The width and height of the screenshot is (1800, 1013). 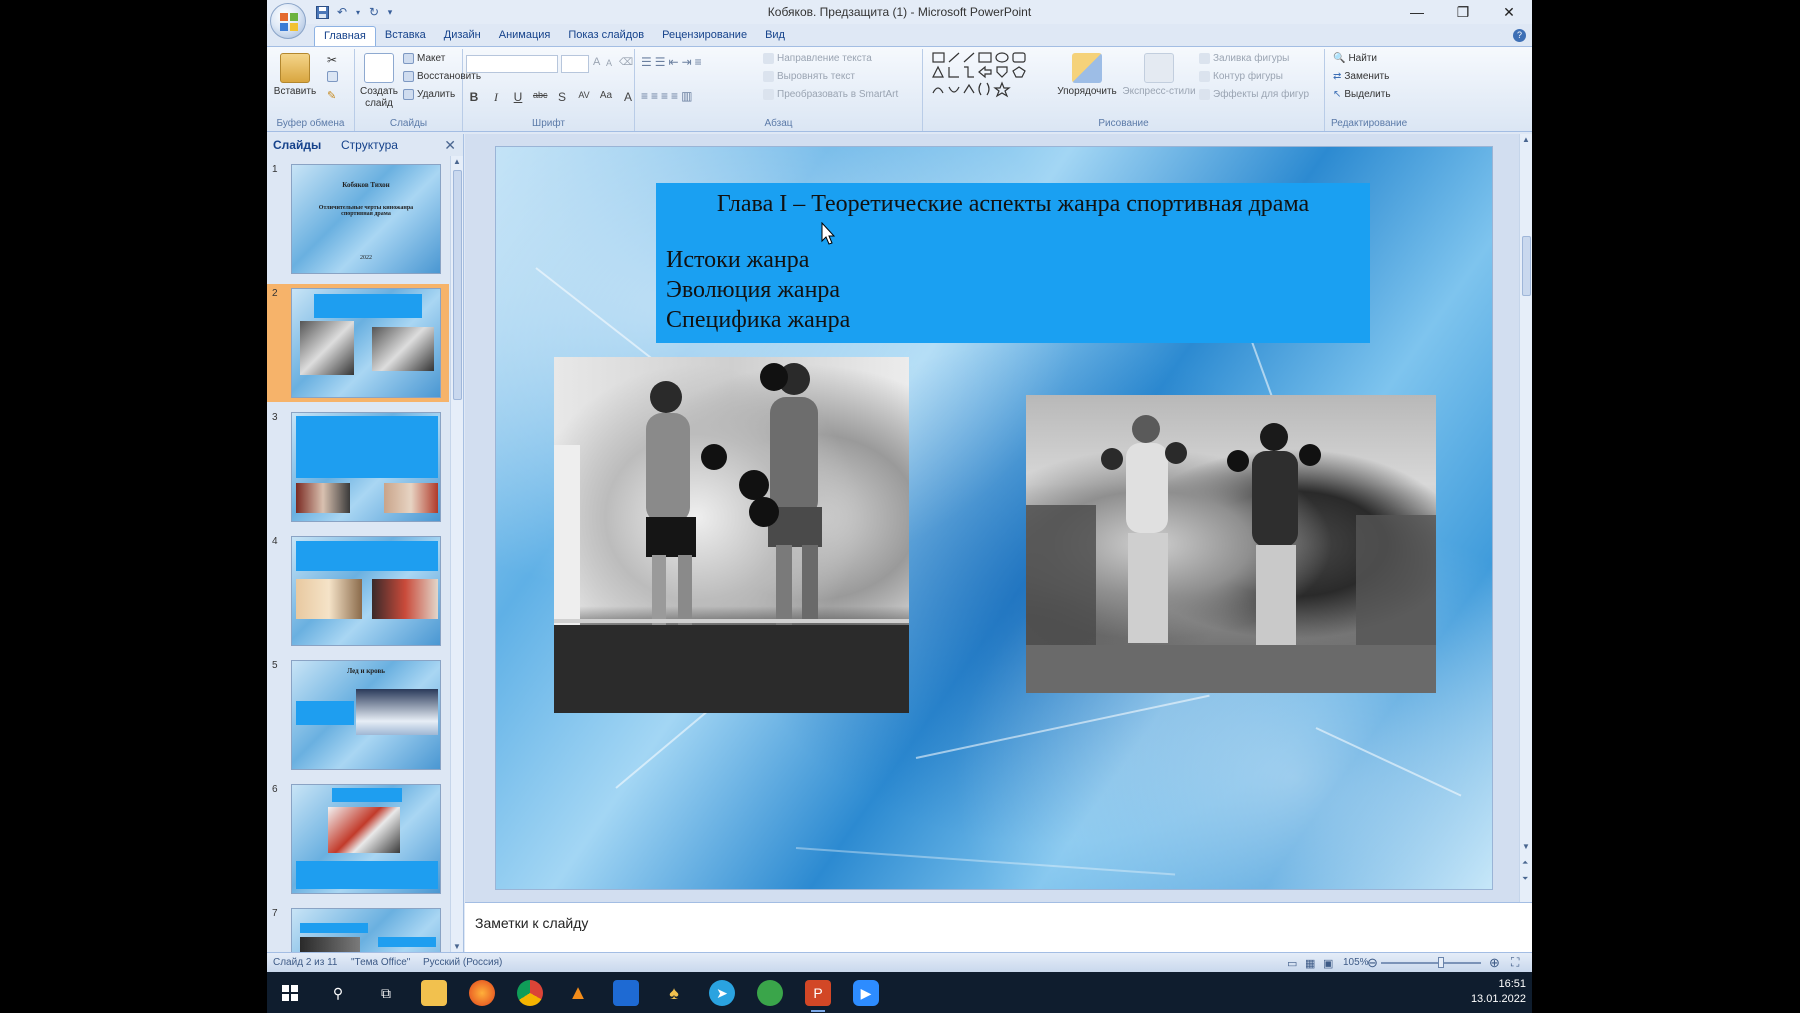 What do you see at coordinates (606, 97) in the screenshot?
I see `change-case-button: Aa` at bounding box center [606, 97].